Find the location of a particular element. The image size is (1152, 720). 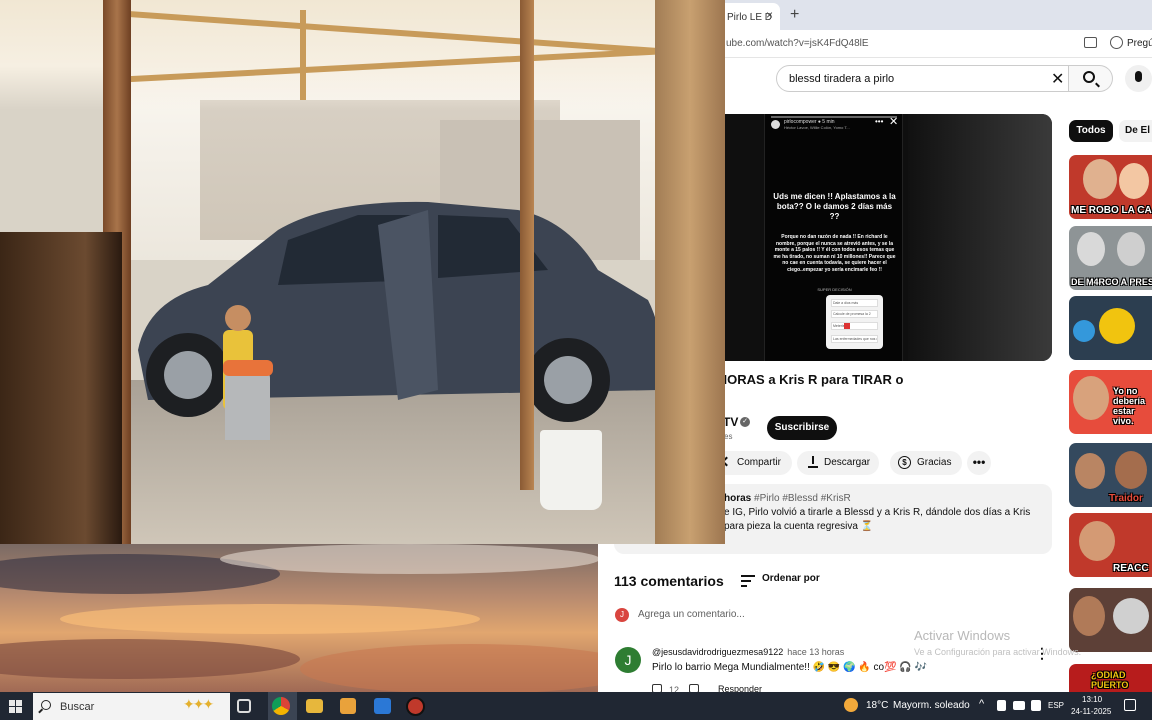

thanks-button: $ Gracias is located at coordinates (926, 463).